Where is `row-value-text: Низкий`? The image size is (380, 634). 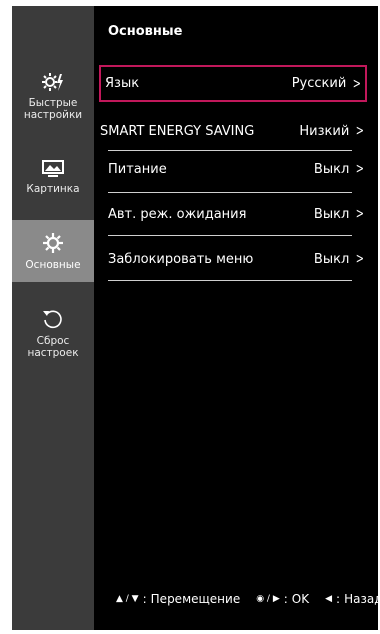 row-value-text: Низкий is located at coordinates (324, 131).